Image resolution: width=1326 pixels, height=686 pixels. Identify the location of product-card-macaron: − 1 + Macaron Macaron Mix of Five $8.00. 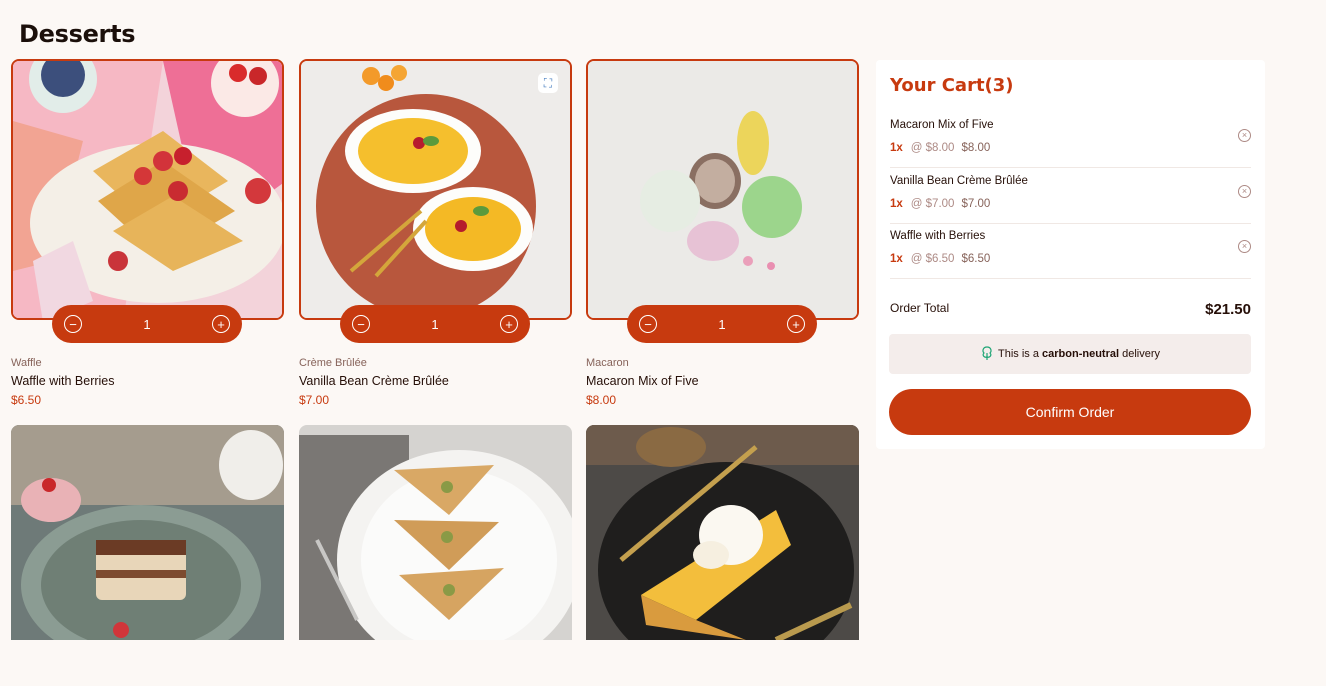
(722, 233).